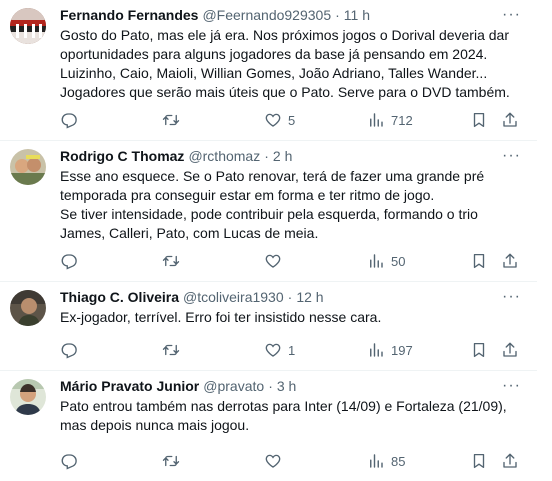 The width and height of the screenshot is (552, 481). I want to click on views-button: 50, so click(386, 261).